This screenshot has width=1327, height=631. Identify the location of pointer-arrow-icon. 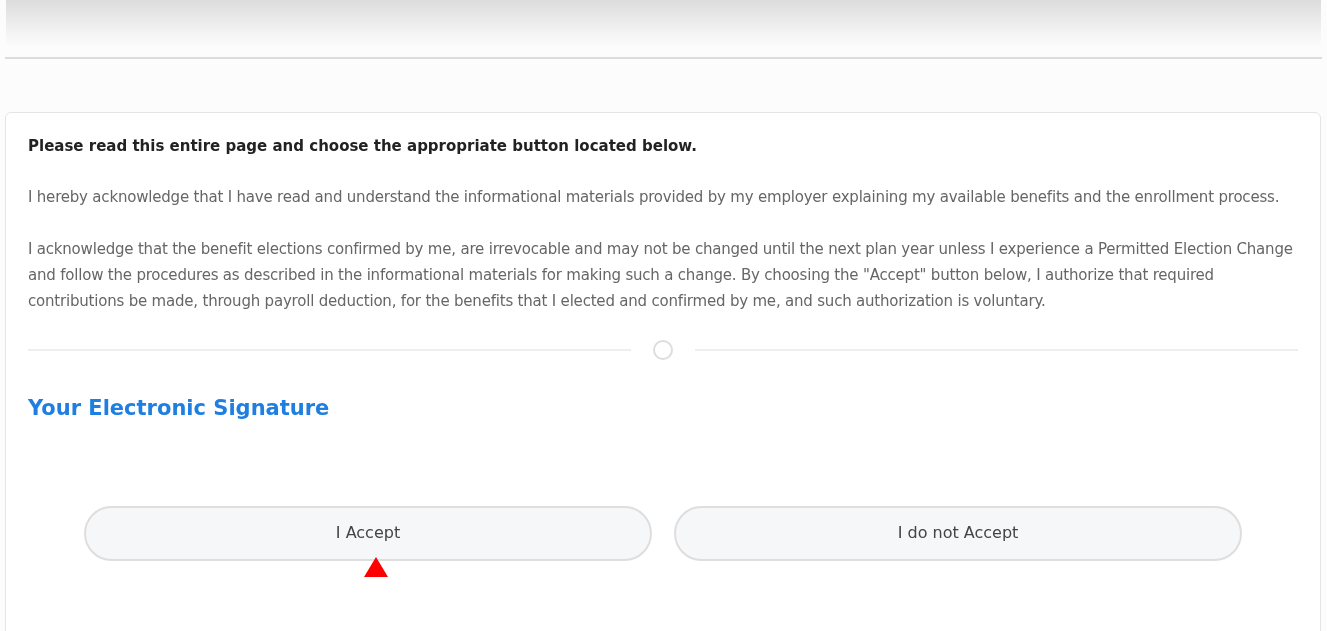
(376, 566).